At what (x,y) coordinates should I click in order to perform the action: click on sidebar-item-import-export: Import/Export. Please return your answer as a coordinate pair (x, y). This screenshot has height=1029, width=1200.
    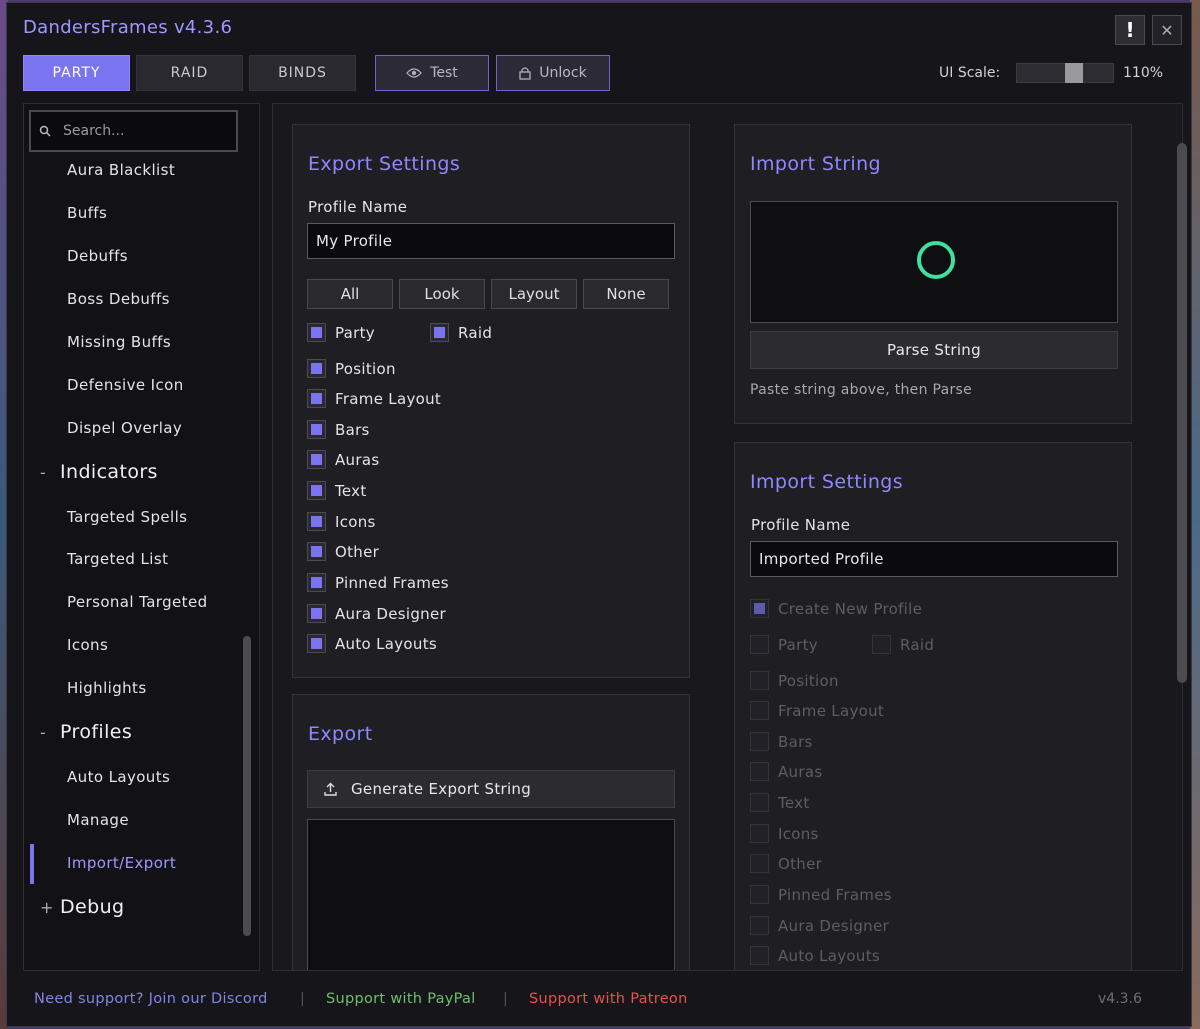
    Looking at the image, I should click on (121, 863).